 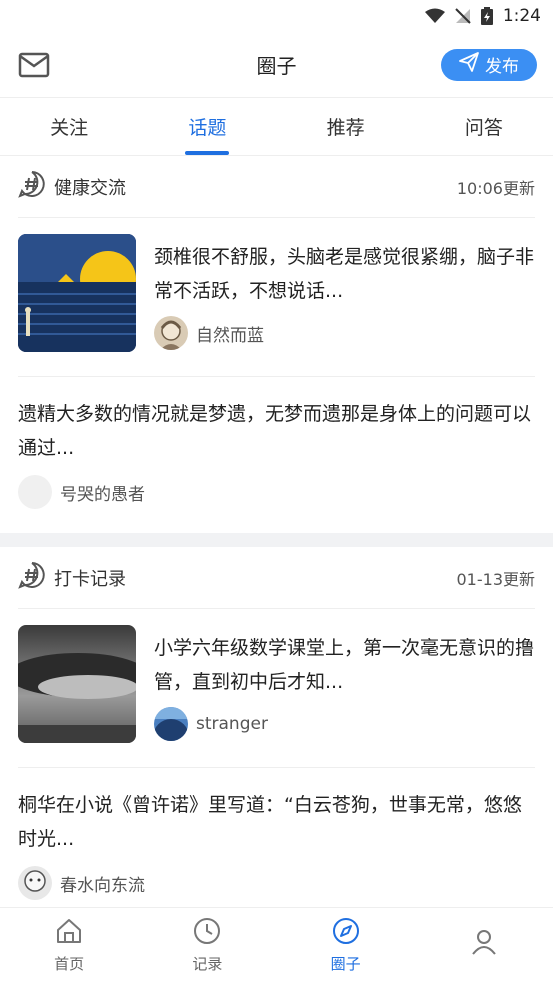 I want to click on publish-button: 发布, so click(x=489, y=64).